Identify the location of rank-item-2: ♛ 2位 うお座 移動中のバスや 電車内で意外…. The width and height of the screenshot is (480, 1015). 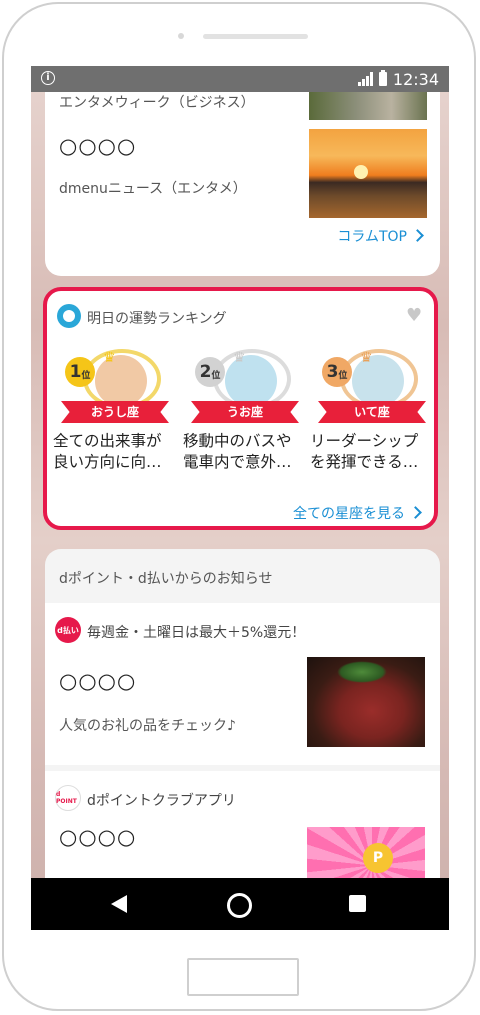
(245, 410).